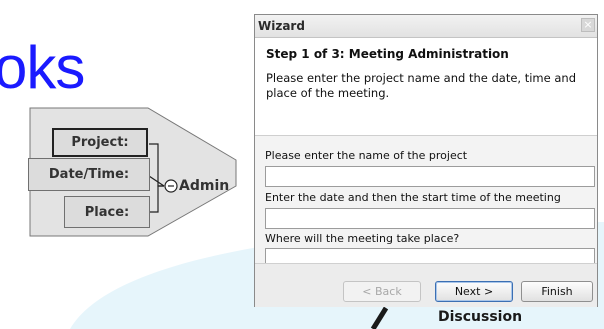 Image resolution: width=604 pixels, height=329 pixels. I want to click on place-field-box: Place:, so click(107, 212).